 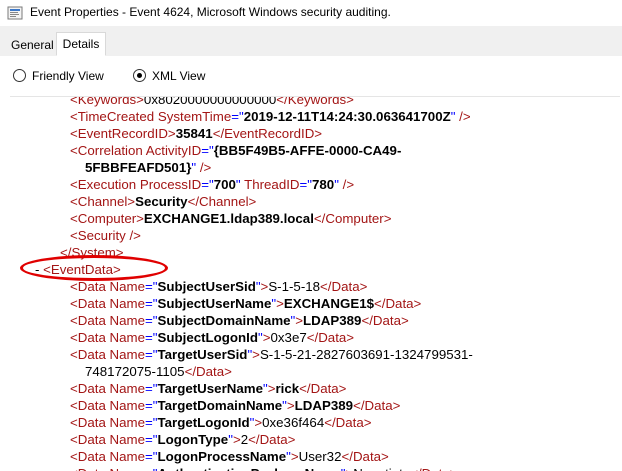 What do you see at coordinates (224, 320) in the screenshot?
I see `xml-token: SubjectDomainName` at bounding box center [224, 320].